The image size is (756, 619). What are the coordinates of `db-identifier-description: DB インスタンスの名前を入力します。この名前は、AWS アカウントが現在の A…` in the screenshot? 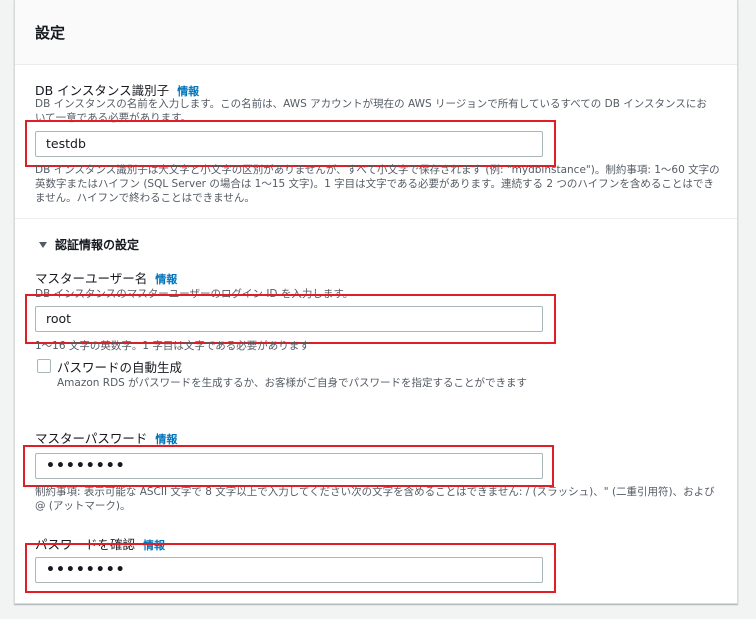 It's located at (371, 111).